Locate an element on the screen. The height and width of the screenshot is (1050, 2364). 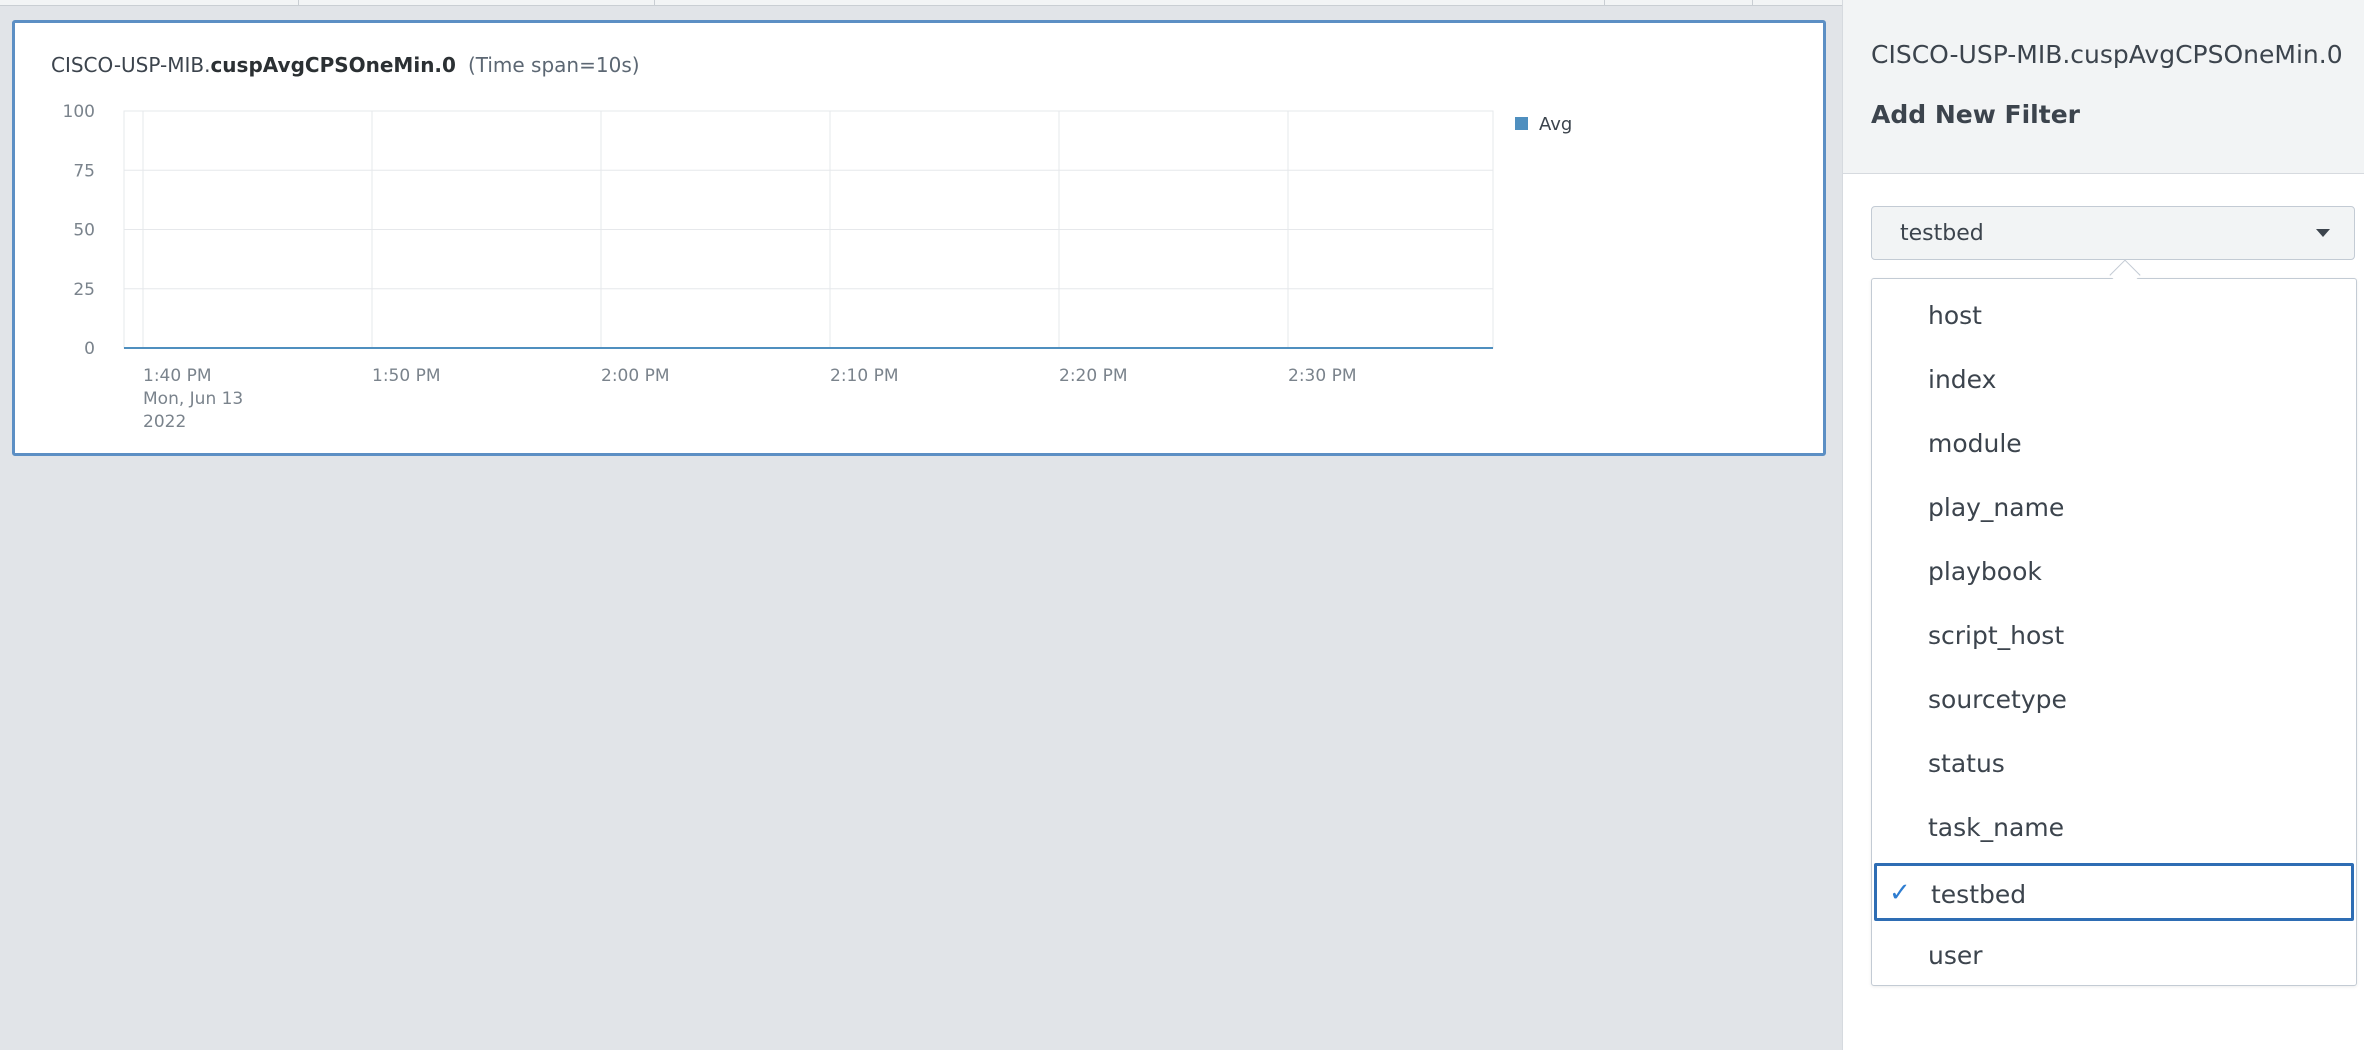
y-tick-label: 100 is located at coordinates (79, 112).